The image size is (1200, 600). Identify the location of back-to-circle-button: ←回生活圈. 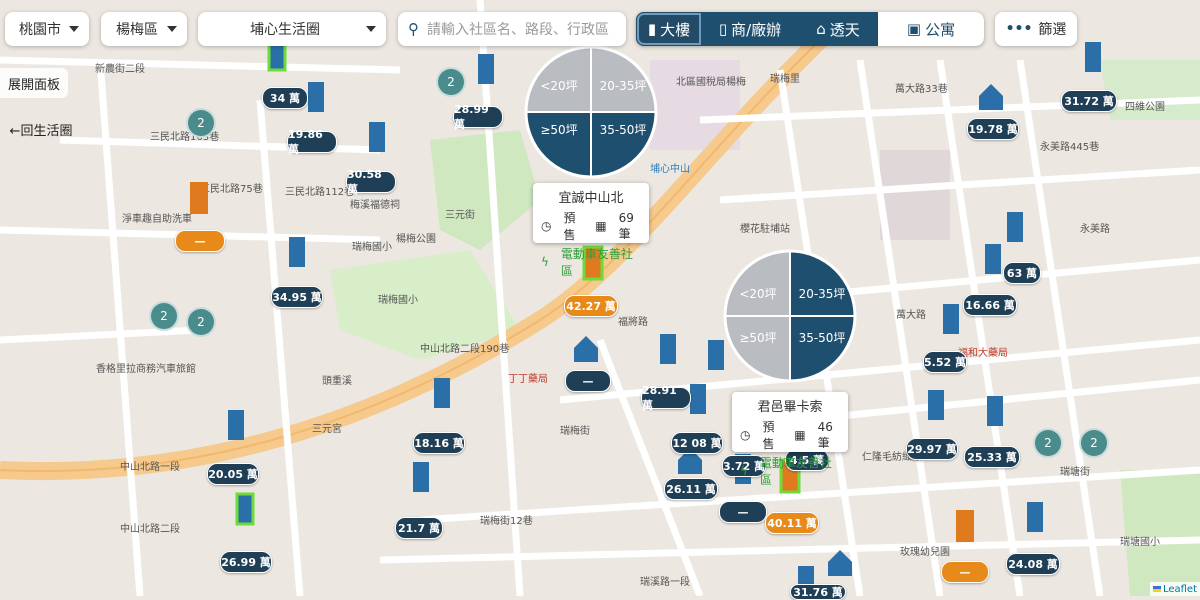
(41, 129).